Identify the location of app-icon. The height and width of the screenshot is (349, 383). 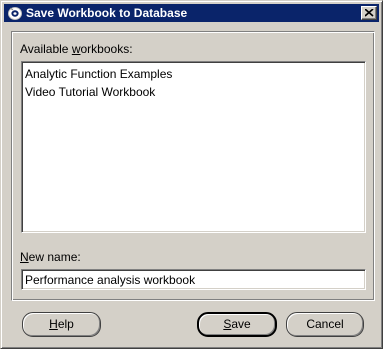
(15, 13).